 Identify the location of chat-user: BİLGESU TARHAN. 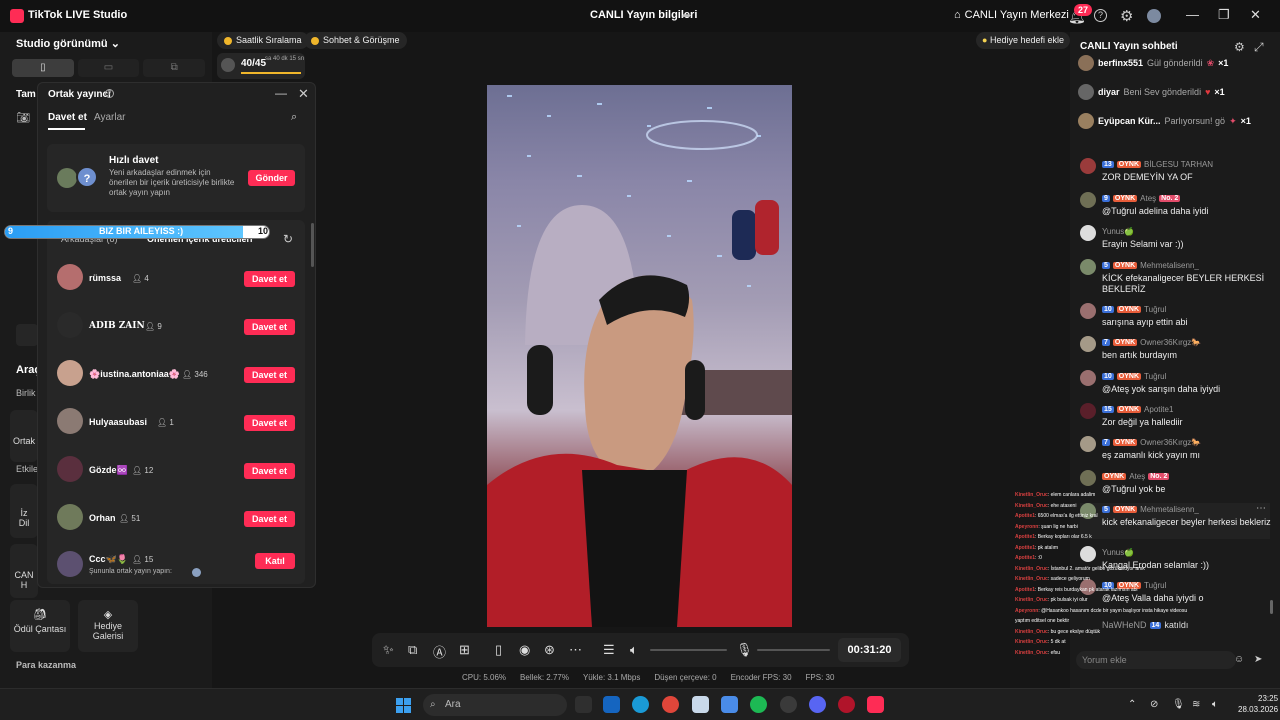
(1178, 164).